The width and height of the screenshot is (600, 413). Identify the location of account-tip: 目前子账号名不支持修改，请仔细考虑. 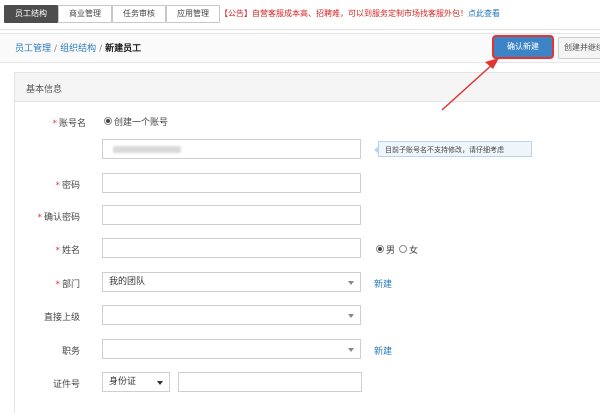
(453, 149).